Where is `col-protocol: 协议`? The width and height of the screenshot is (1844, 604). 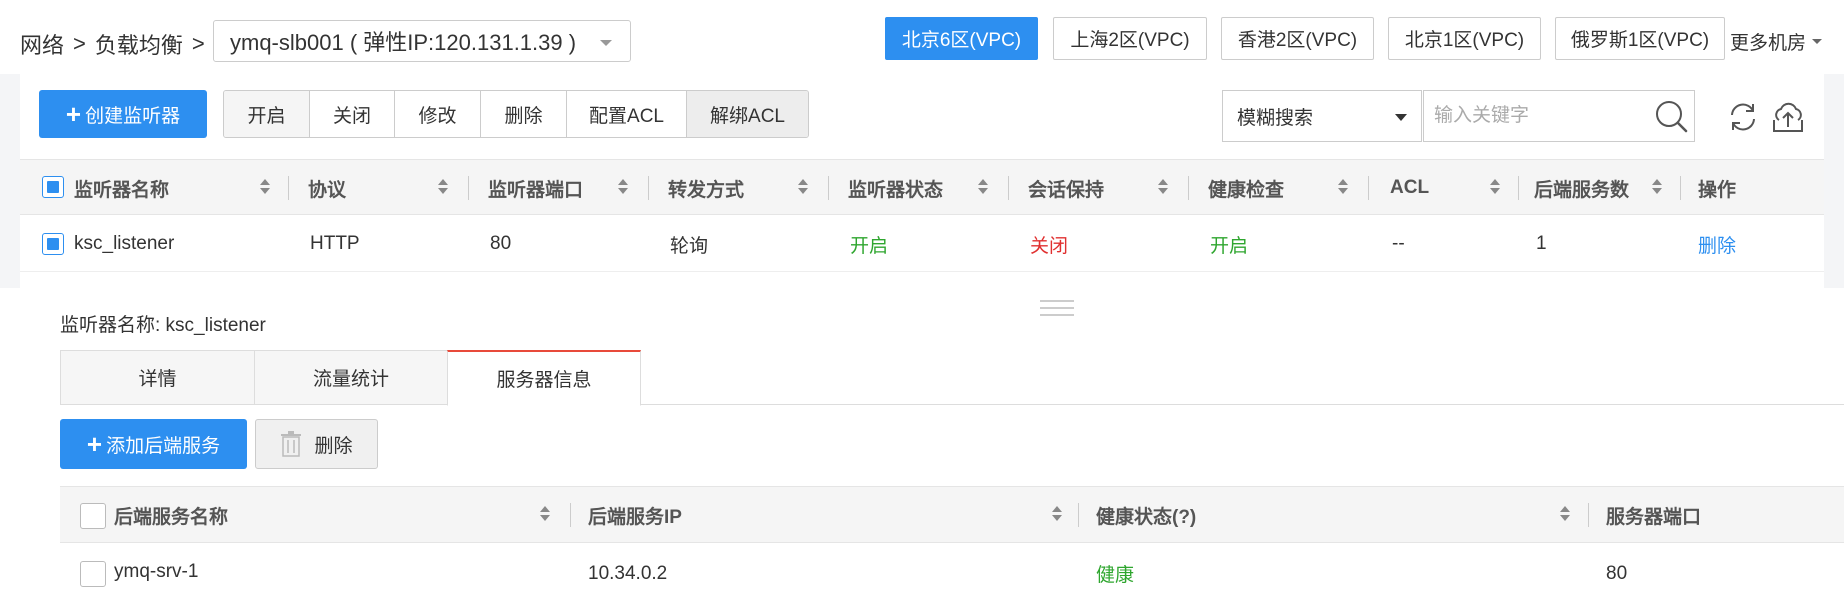 col-protocol: 协议 is located at coordinates (327, 188).